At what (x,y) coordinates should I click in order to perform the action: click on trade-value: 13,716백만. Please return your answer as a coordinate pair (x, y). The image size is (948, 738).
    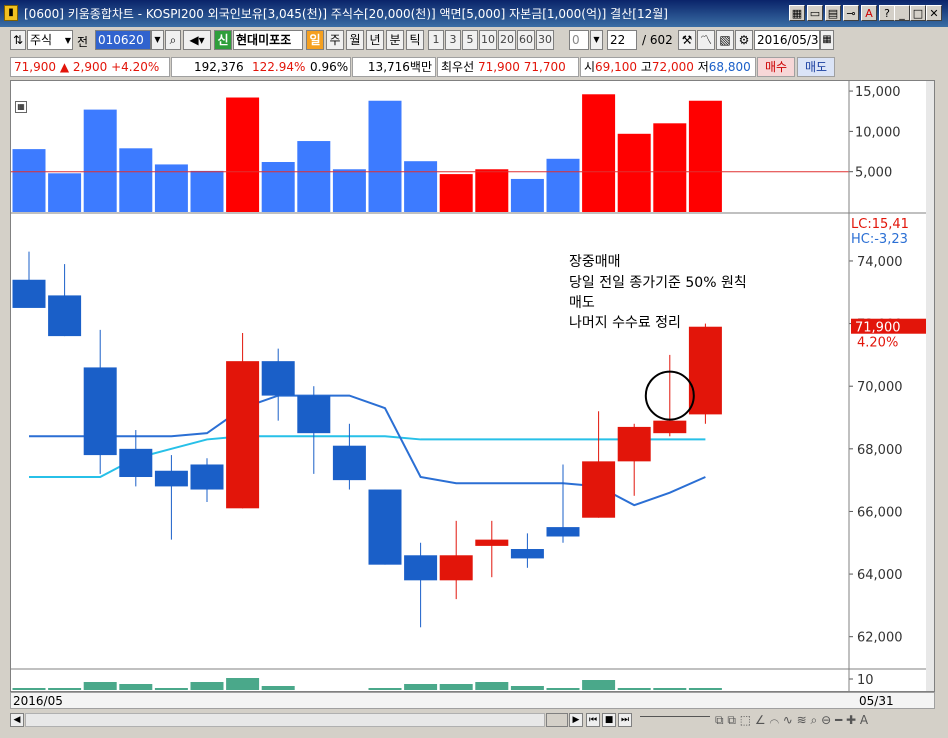
    Looking at the image, I should click on (394, 67).